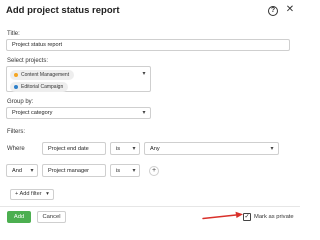  What do you see at coordinates (150, 206) in the screenshot?
I see `footer-divider` at bounding box center [150, 206].